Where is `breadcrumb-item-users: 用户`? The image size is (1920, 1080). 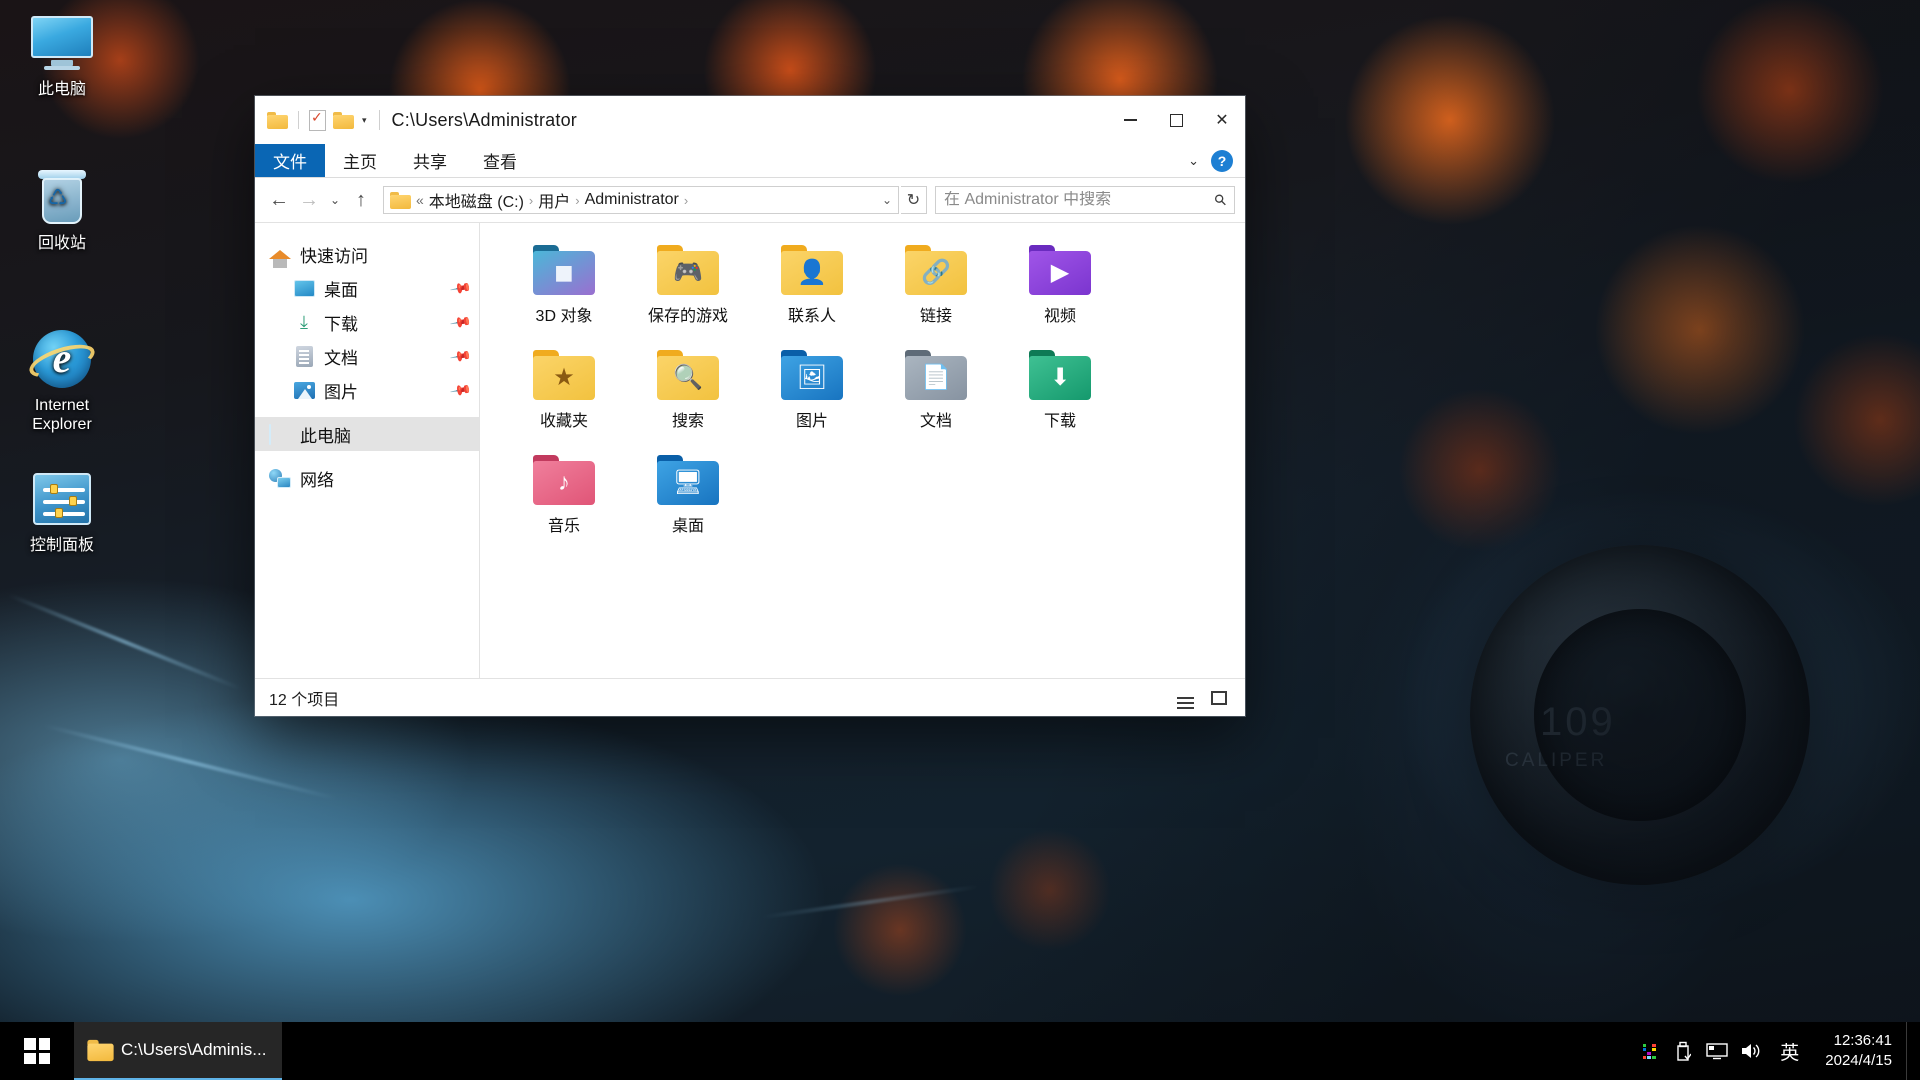
breadcrumb-item-users: 用户 is located at coordinates (554, 200).